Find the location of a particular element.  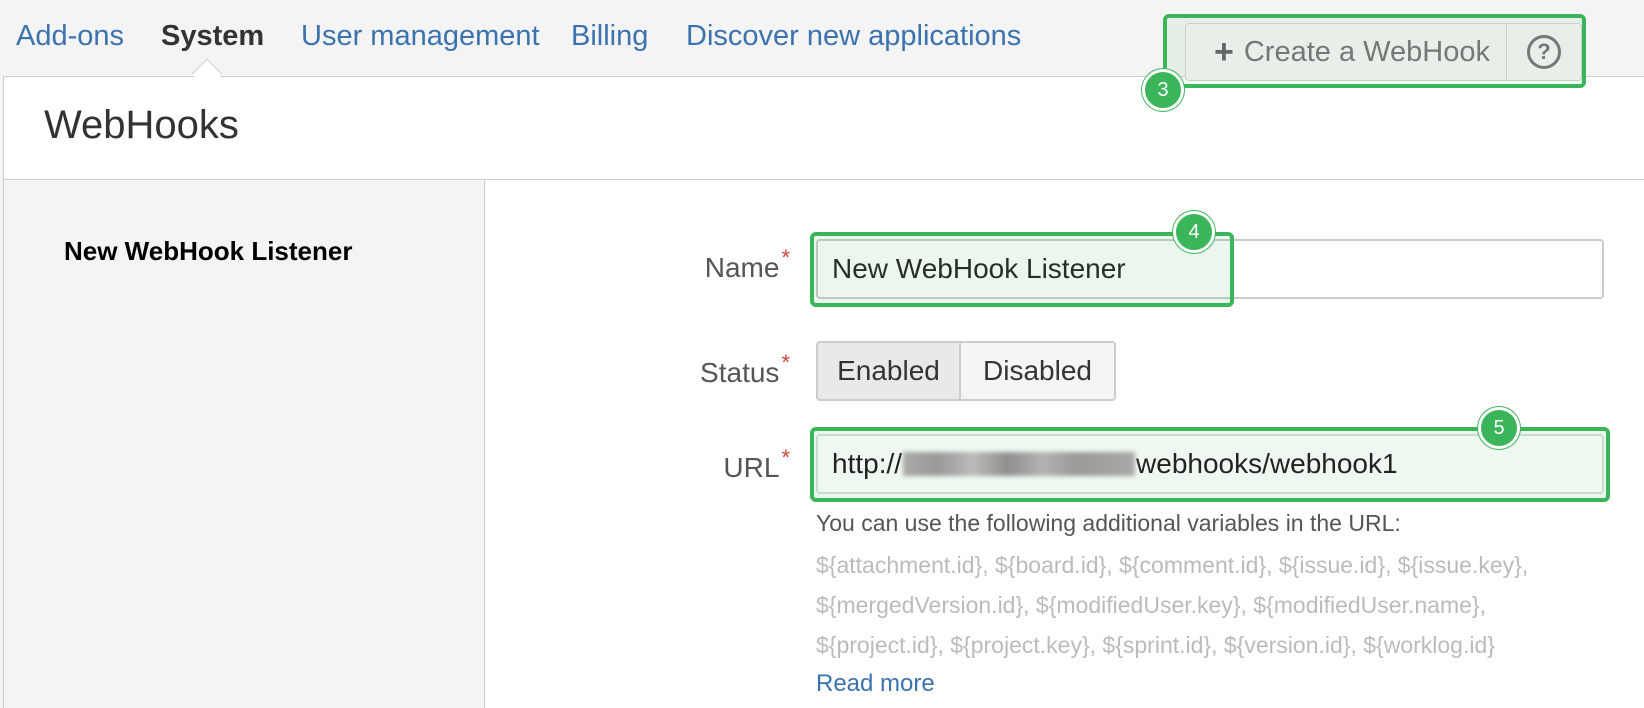

help-button: ? is located at coordinates (1544, 52).